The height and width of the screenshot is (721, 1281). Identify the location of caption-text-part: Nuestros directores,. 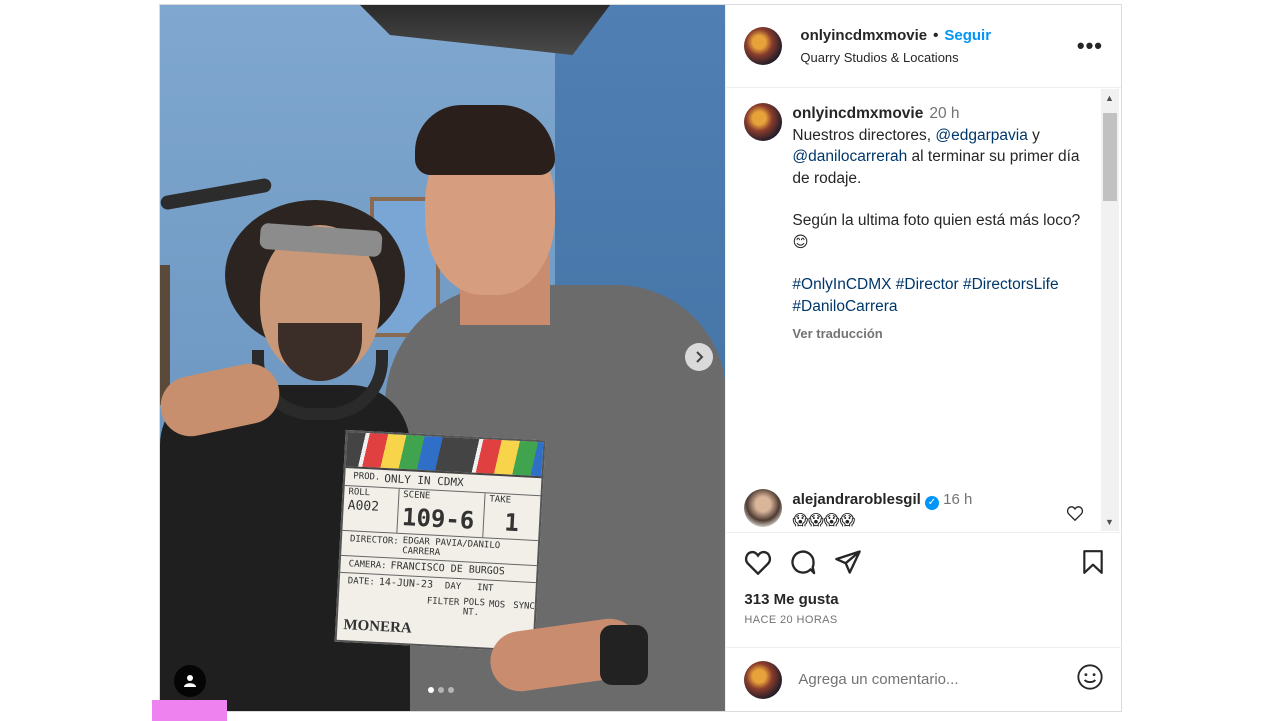
(864, 135).